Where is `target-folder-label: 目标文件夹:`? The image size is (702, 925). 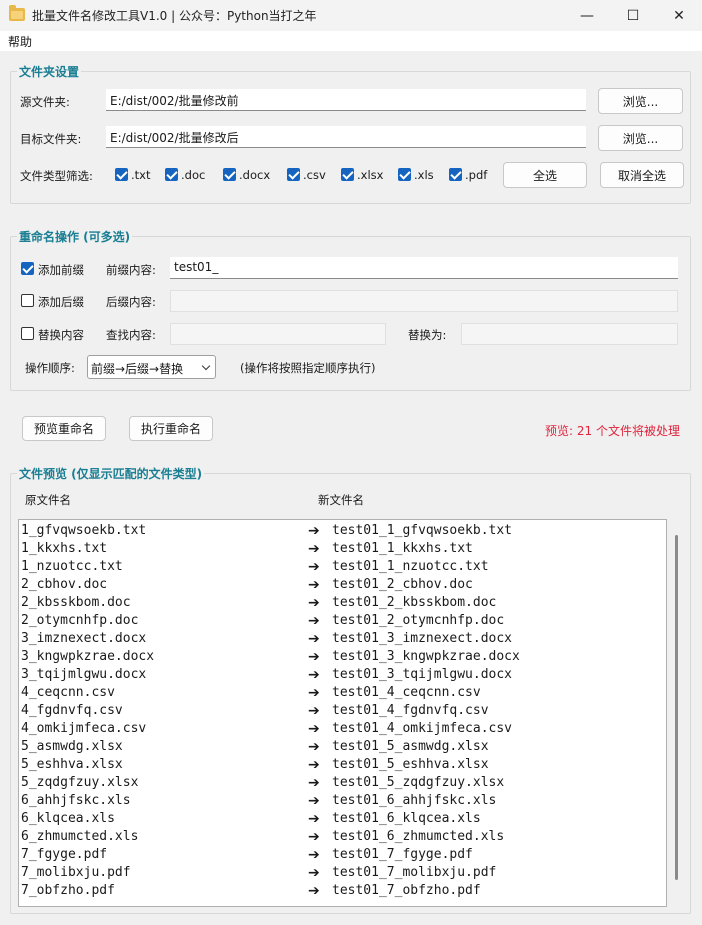
target-folder-label: 目标文件夹: is located at coordinates (51, 139).